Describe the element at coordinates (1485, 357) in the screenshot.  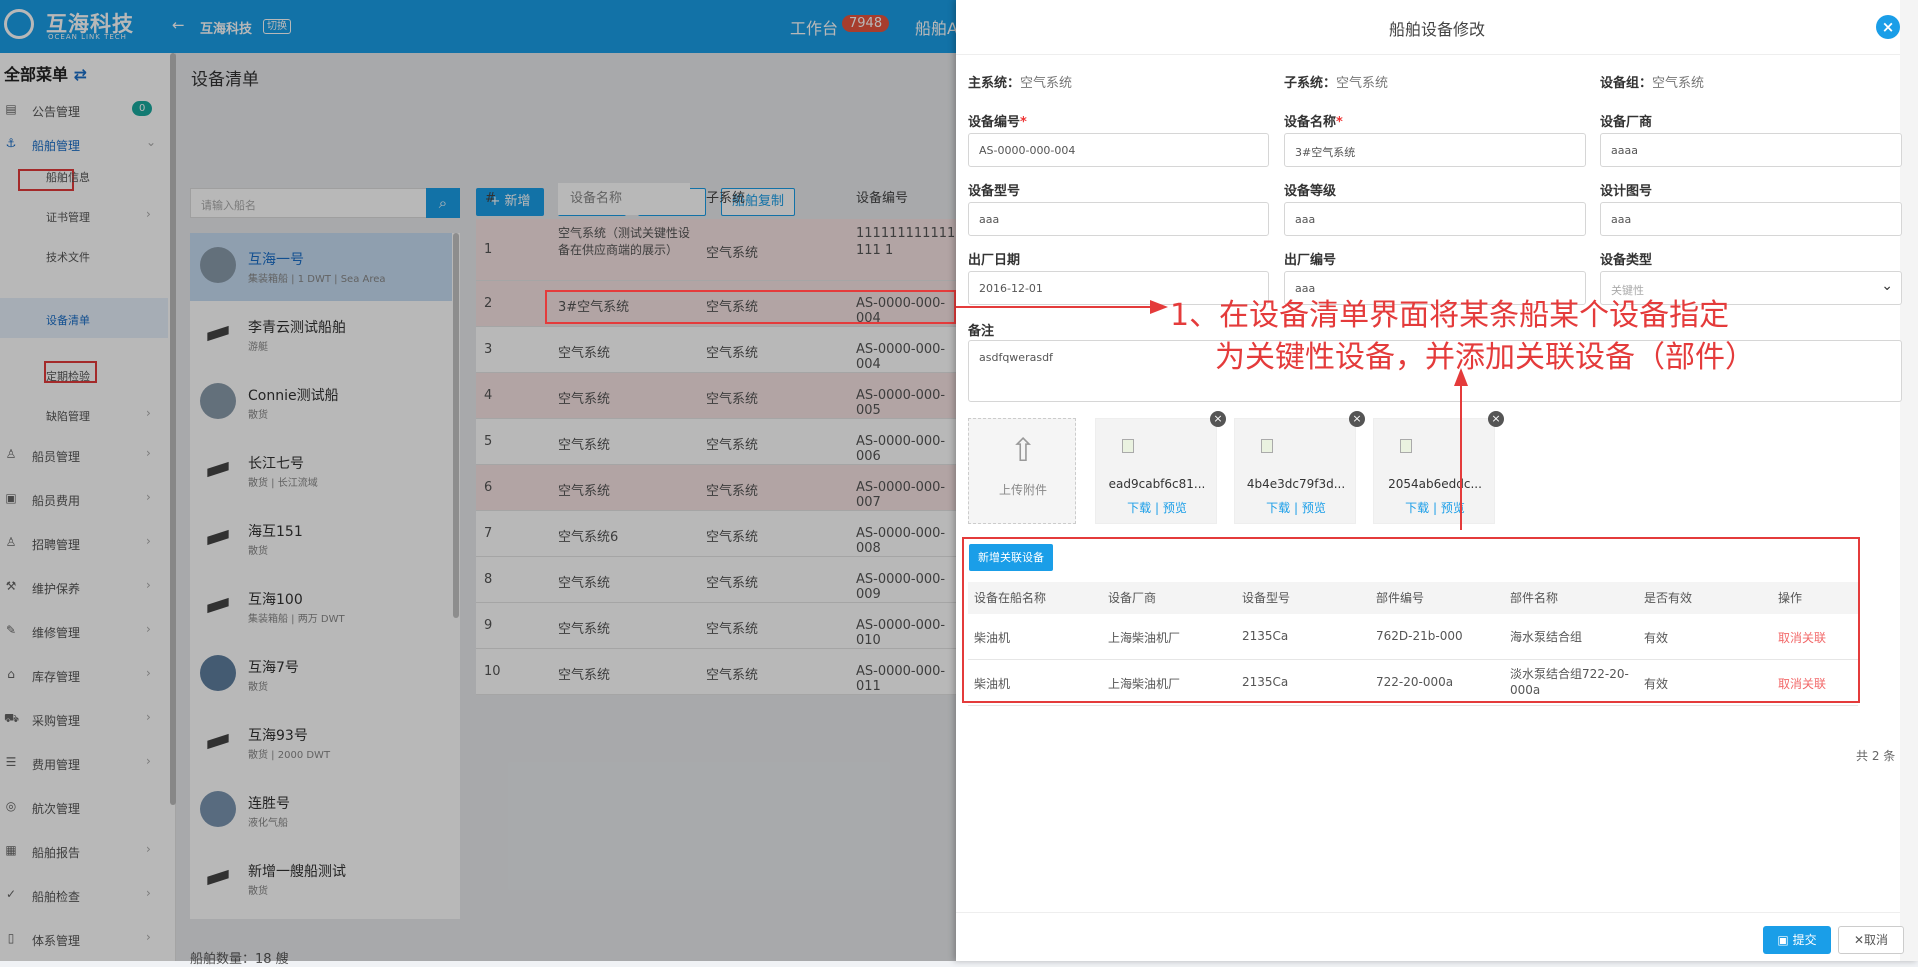
I see `annotation-line-2: 为关键性设备，并添加关联设备（部件）` at that location.